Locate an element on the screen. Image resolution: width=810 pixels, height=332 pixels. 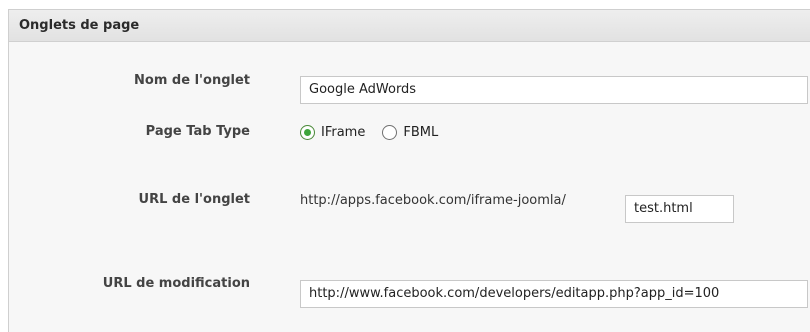
radio-iframe: IFrame is located at coordinates (332, 132).